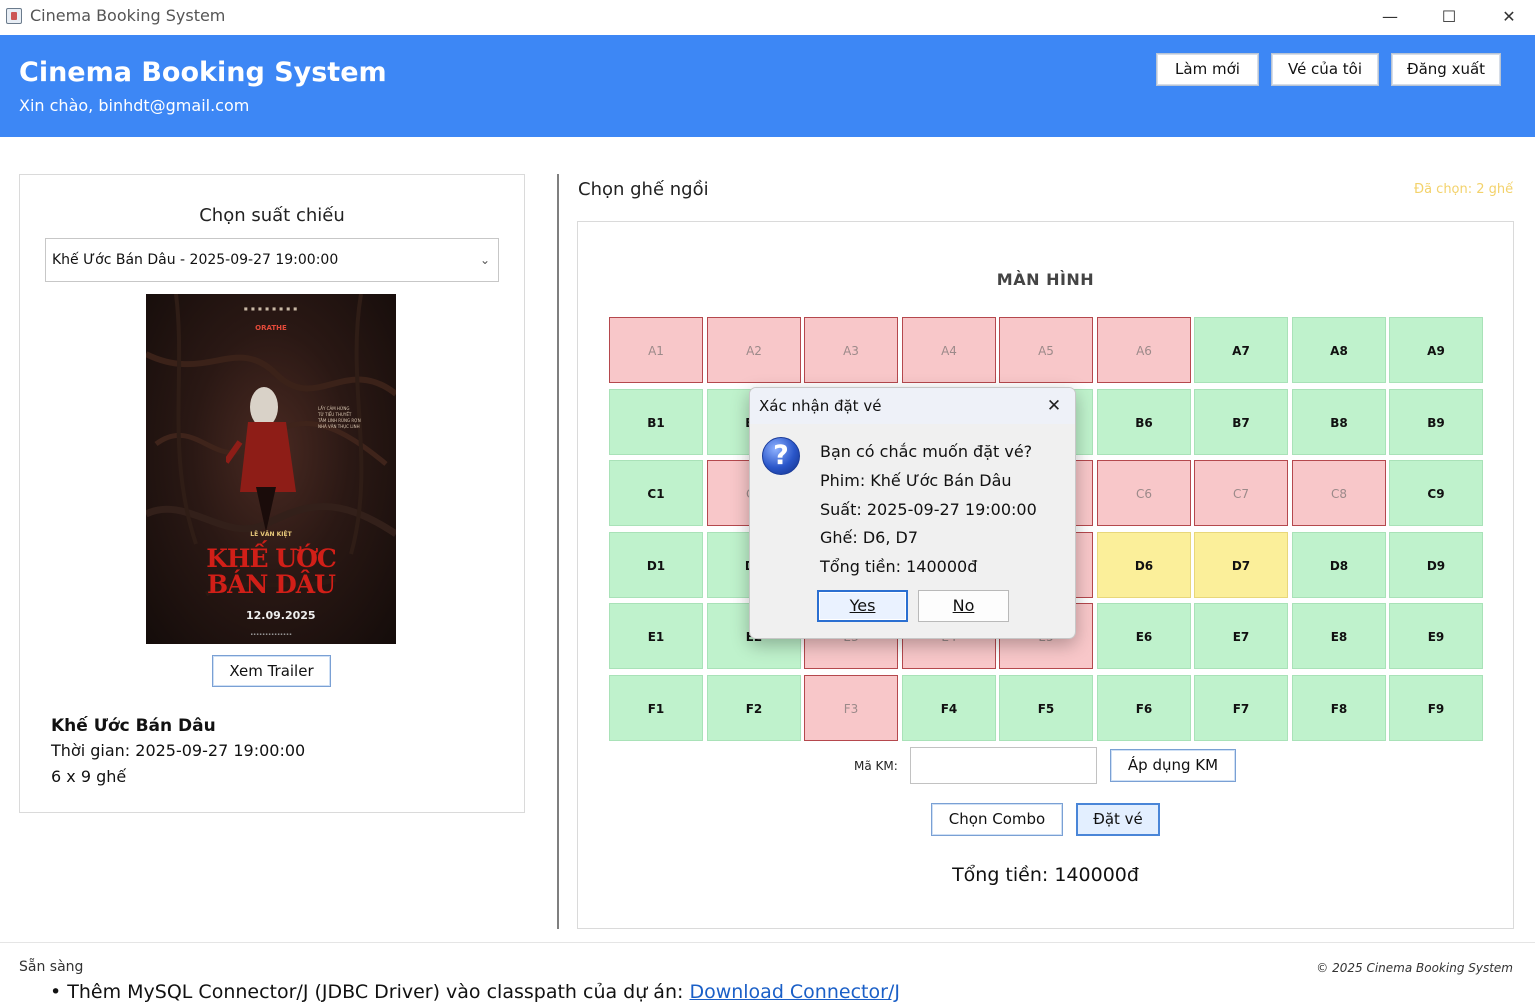 Image resolution: width=1535 pixels, height=1003 pixels. I want to click on seat-e9: E9, so click(1436, 636).